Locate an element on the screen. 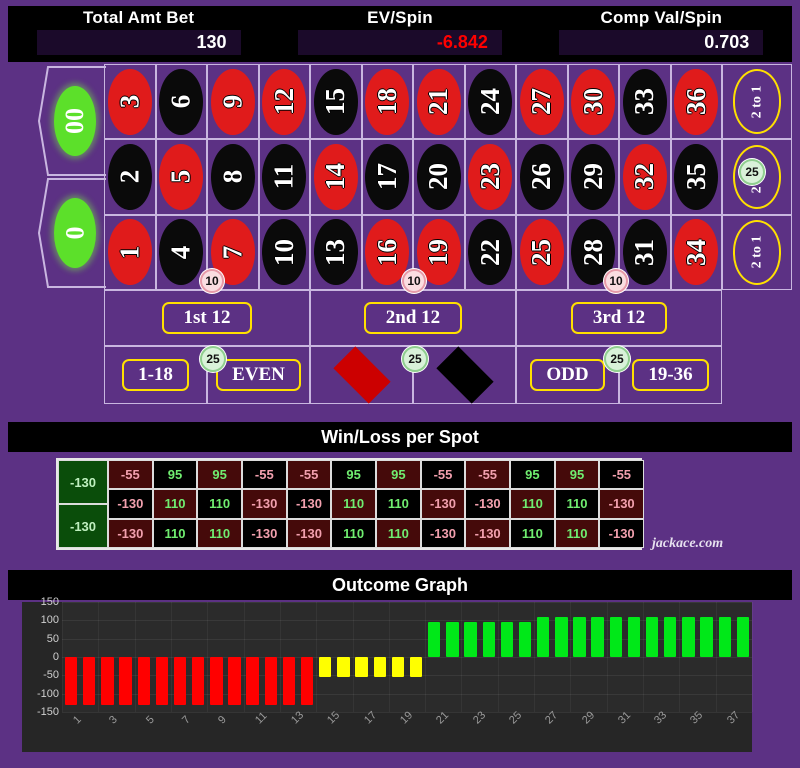 This screenshot has width=800, height=768. outside-bet-1-18: 1-18 is located at coordinates (155, 375).